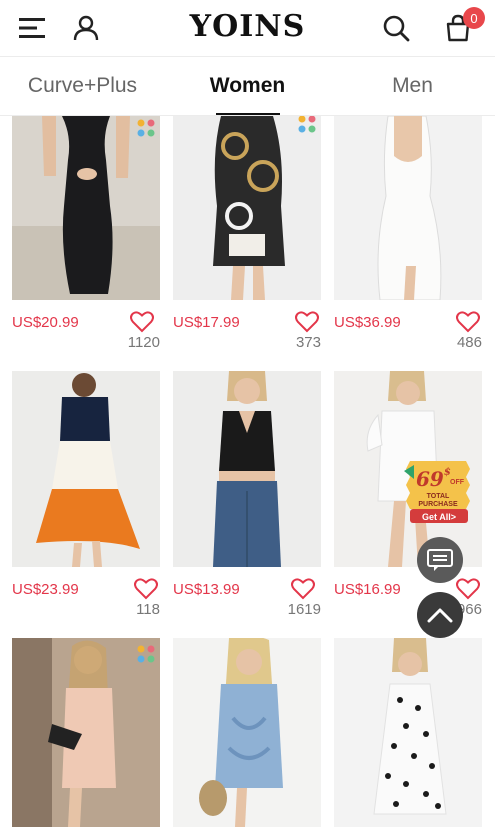 This screenshot has height=827, width=495. What do you see at coordinates (143, 342) in the screenshot?
I see `like-count: 1120` at bounding box center [143, 342].